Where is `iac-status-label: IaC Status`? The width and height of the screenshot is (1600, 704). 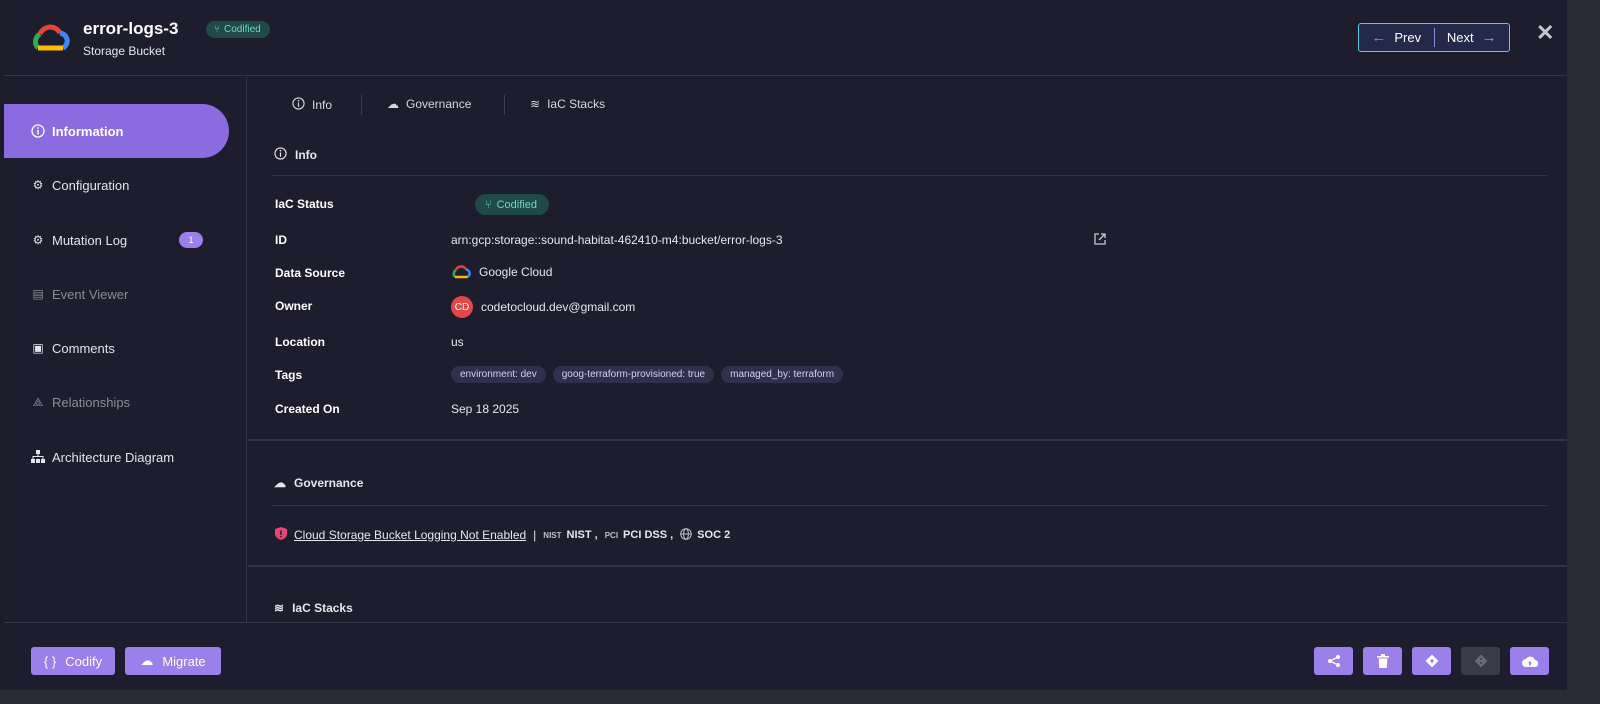 iac-status-label: IaC Status is located at coordinates (304, 204).